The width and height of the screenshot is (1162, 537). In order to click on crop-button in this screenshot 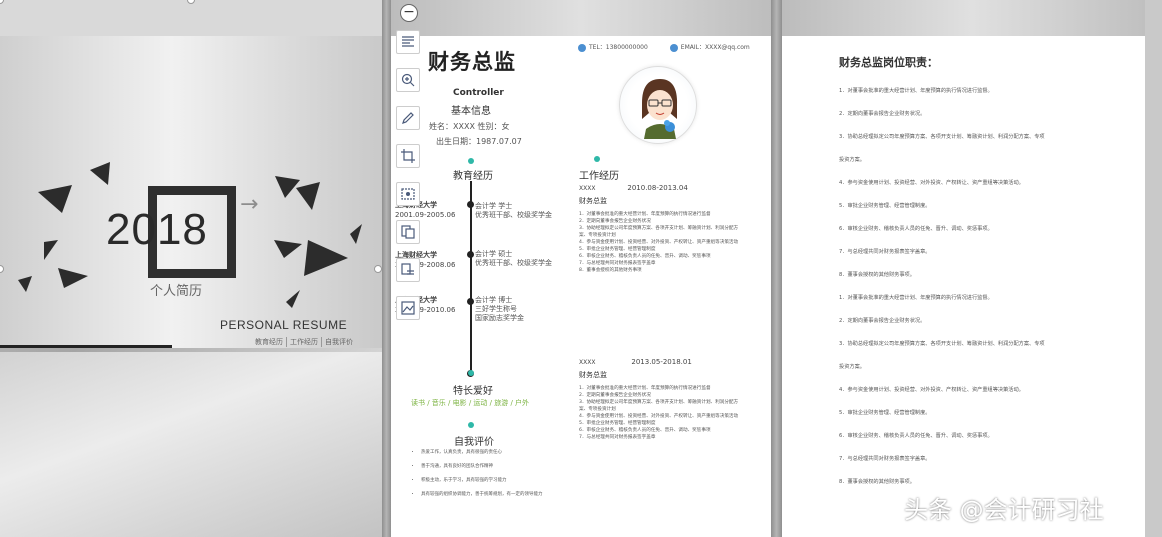, I will do `click(408, 156)`.